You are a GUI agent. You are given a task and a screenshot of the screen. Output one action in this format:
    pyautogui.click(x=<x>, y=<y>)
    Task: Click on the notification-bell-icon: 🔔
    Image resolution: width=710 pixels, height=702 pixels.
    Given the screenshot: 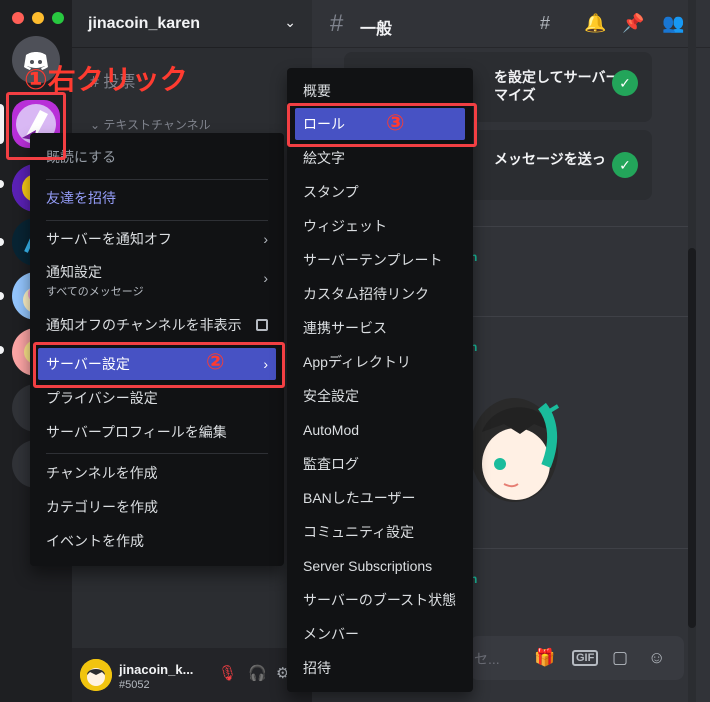 What is the action you would take?
    pyautogui.click(x=595, y=23)
    